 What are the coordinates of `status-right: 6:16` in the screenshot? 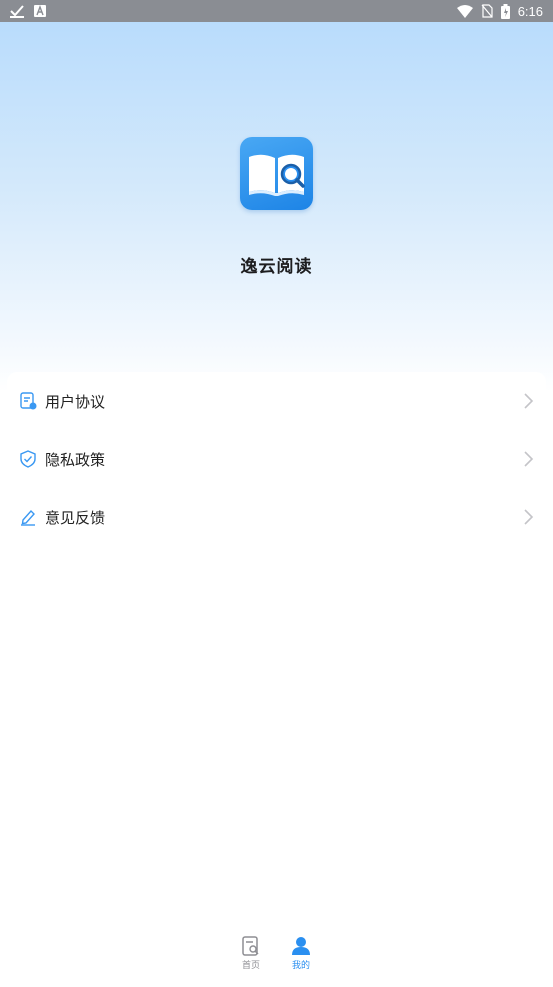 It's located at (499, 11).